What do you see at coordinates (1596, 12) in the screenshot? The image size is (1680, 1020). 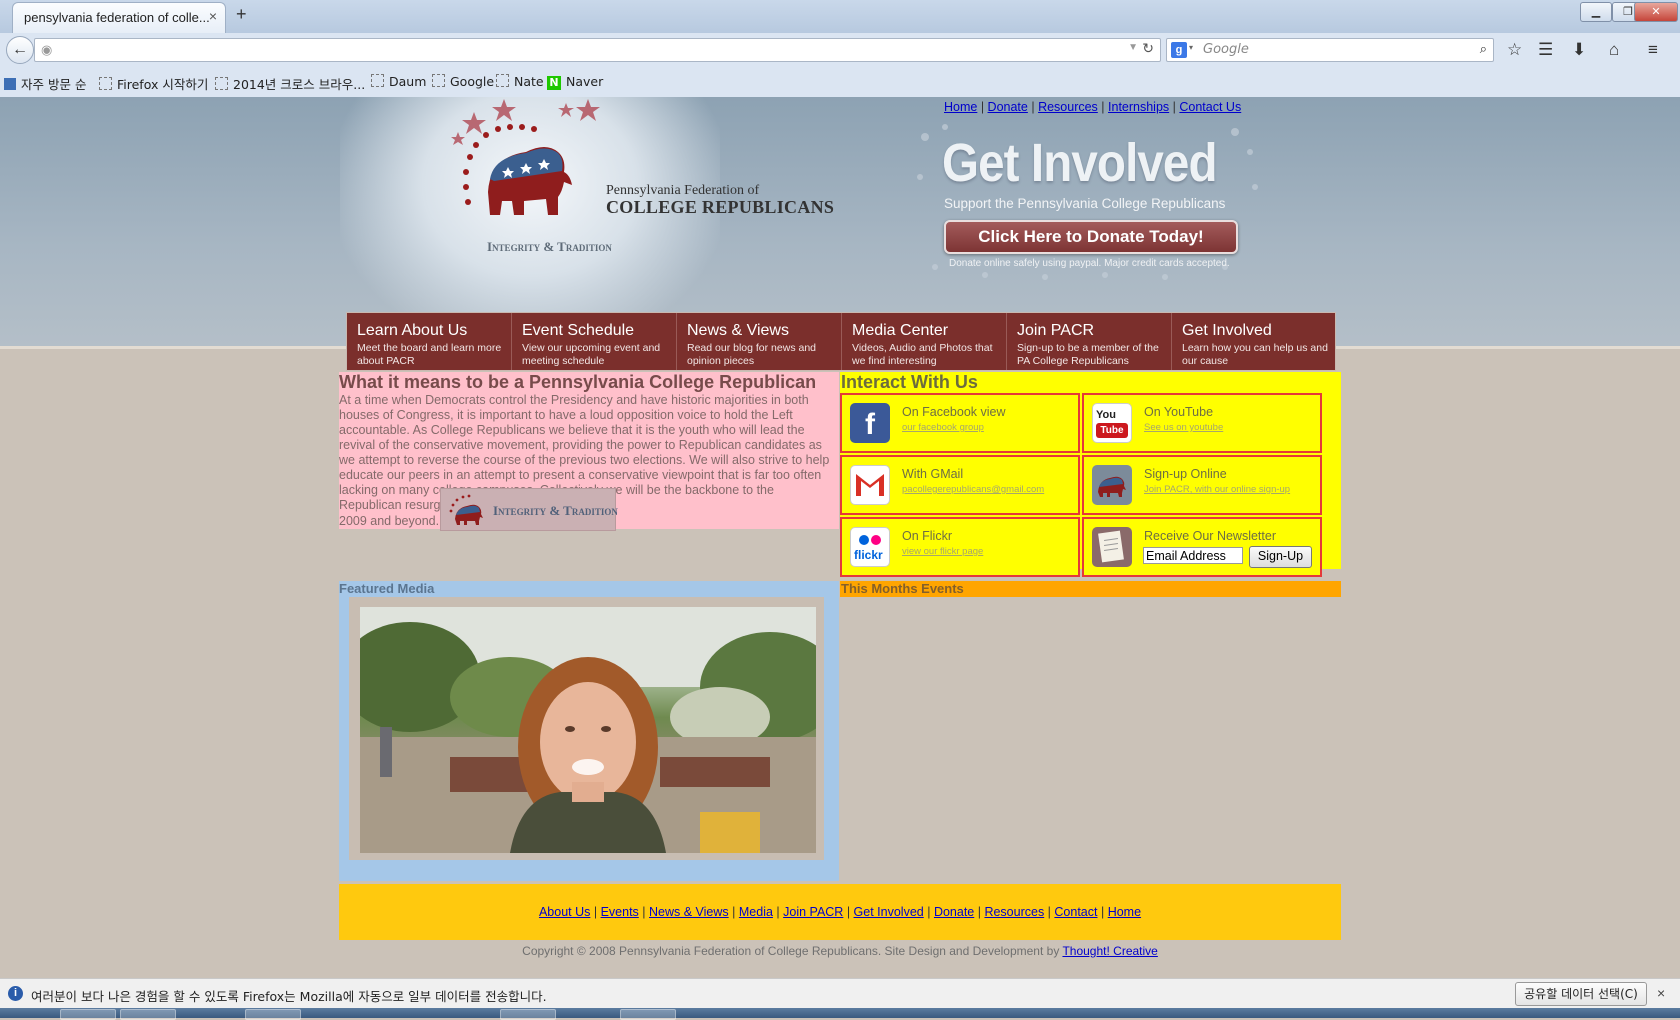 I see `minimize-icon: ▁` at bounding box center [1596, 12].